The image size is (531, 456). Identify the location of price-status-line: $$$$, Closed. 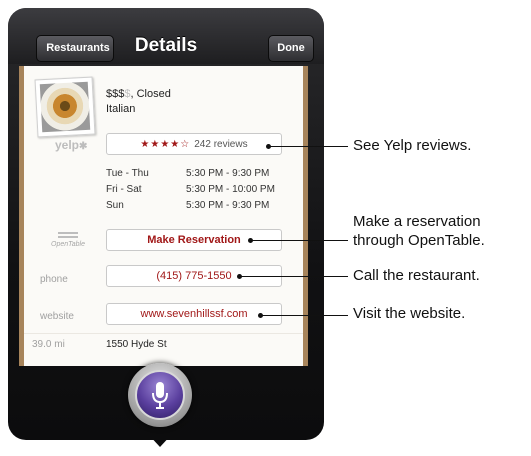
(138, 94).